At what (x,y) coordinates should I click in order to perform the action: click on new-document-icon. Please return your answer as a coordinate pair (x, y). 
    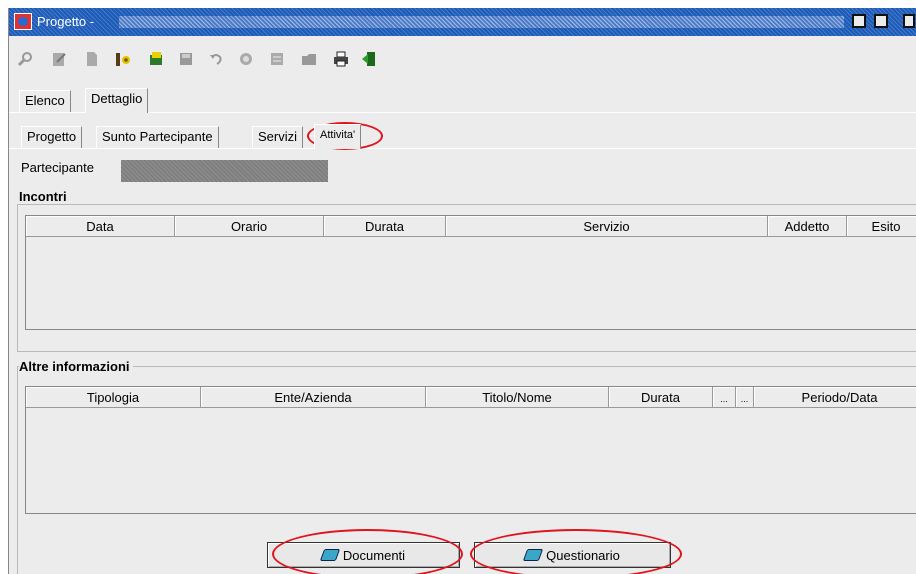
    Looking at the image, I should click on (92, 59).